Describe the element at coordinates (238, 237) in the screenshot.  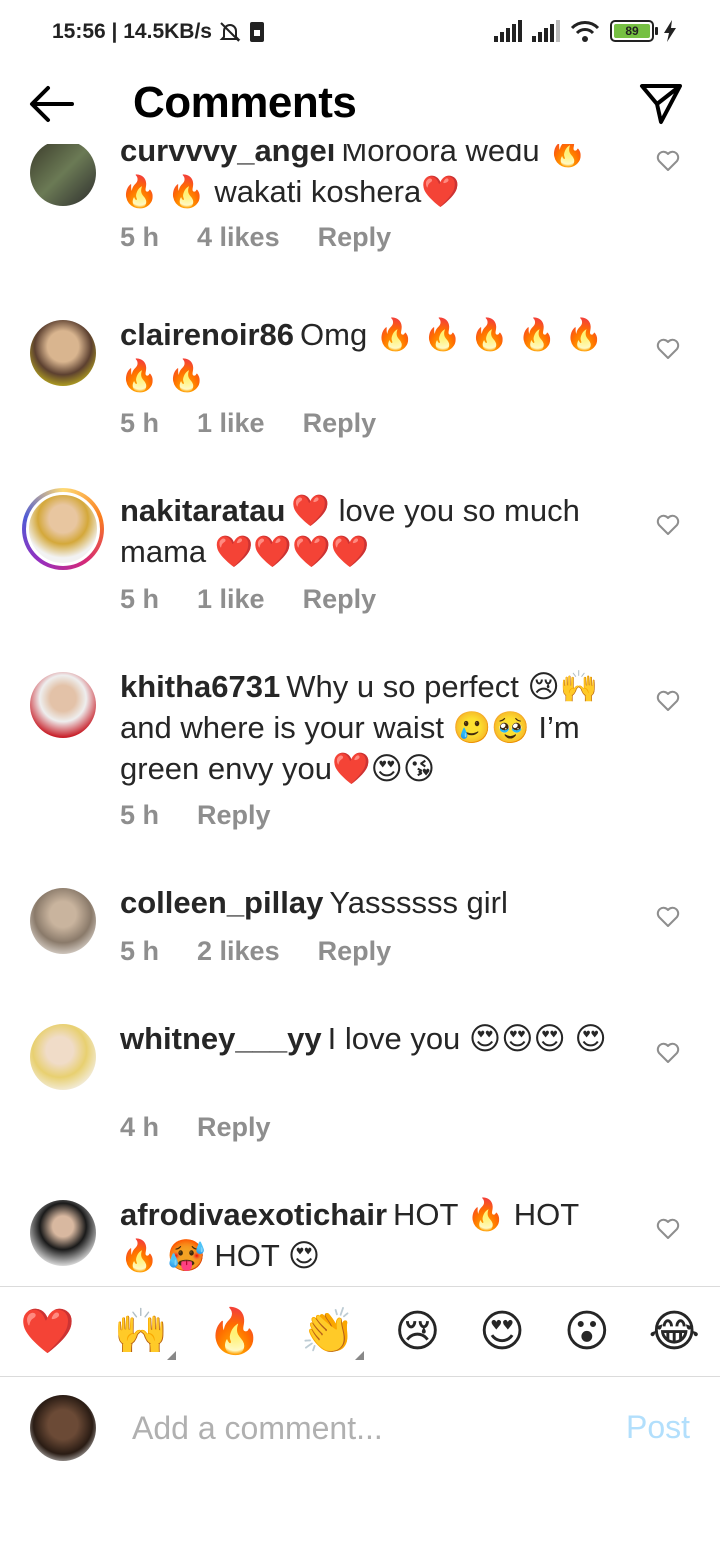
I see `comment-likes: 4 likes` at that location.